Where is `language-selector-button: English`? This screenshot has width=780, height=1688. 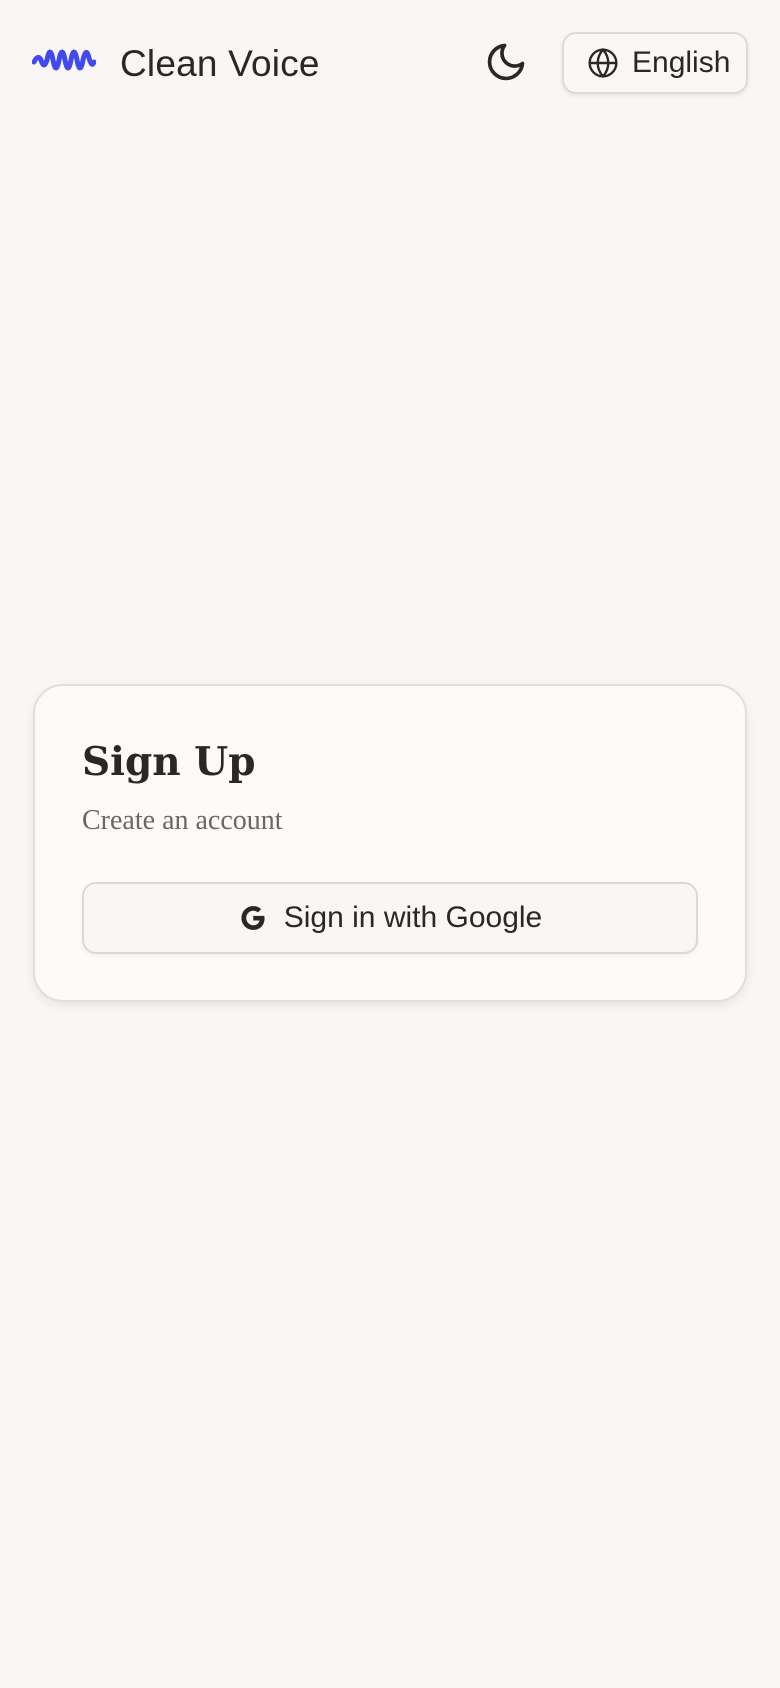 language-selector-button: English is located at coordinates (655, 63).